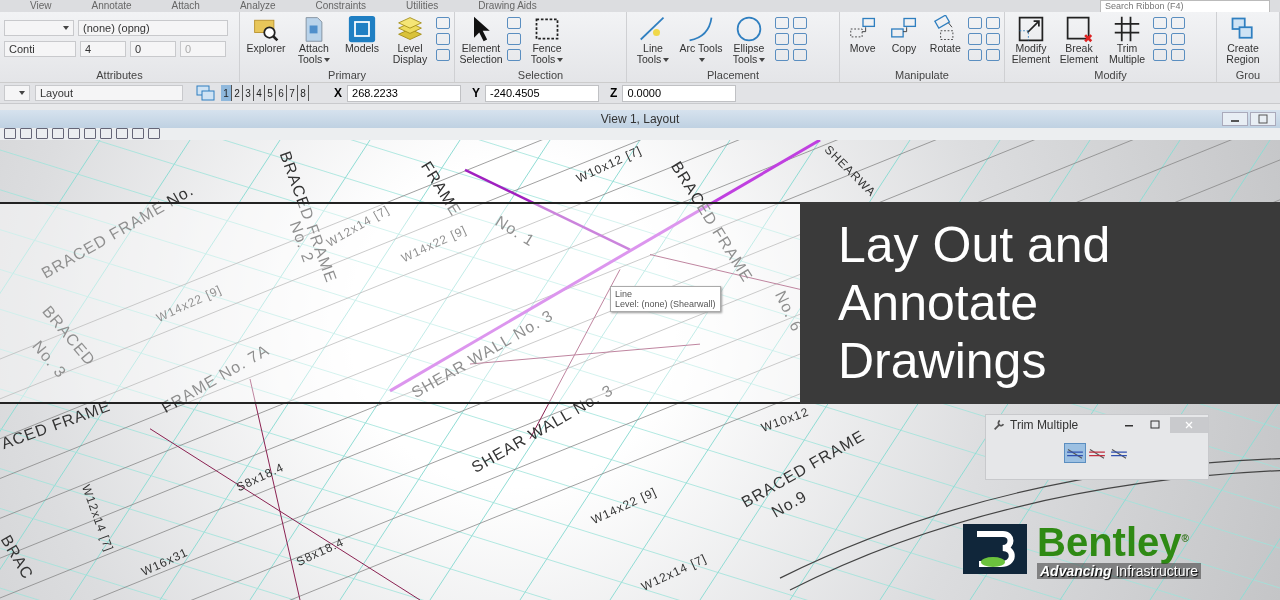 The width and height of the screenshot is (1280, 600). I want to click on ribbon-button: Attach Tools, so click(314, 40).